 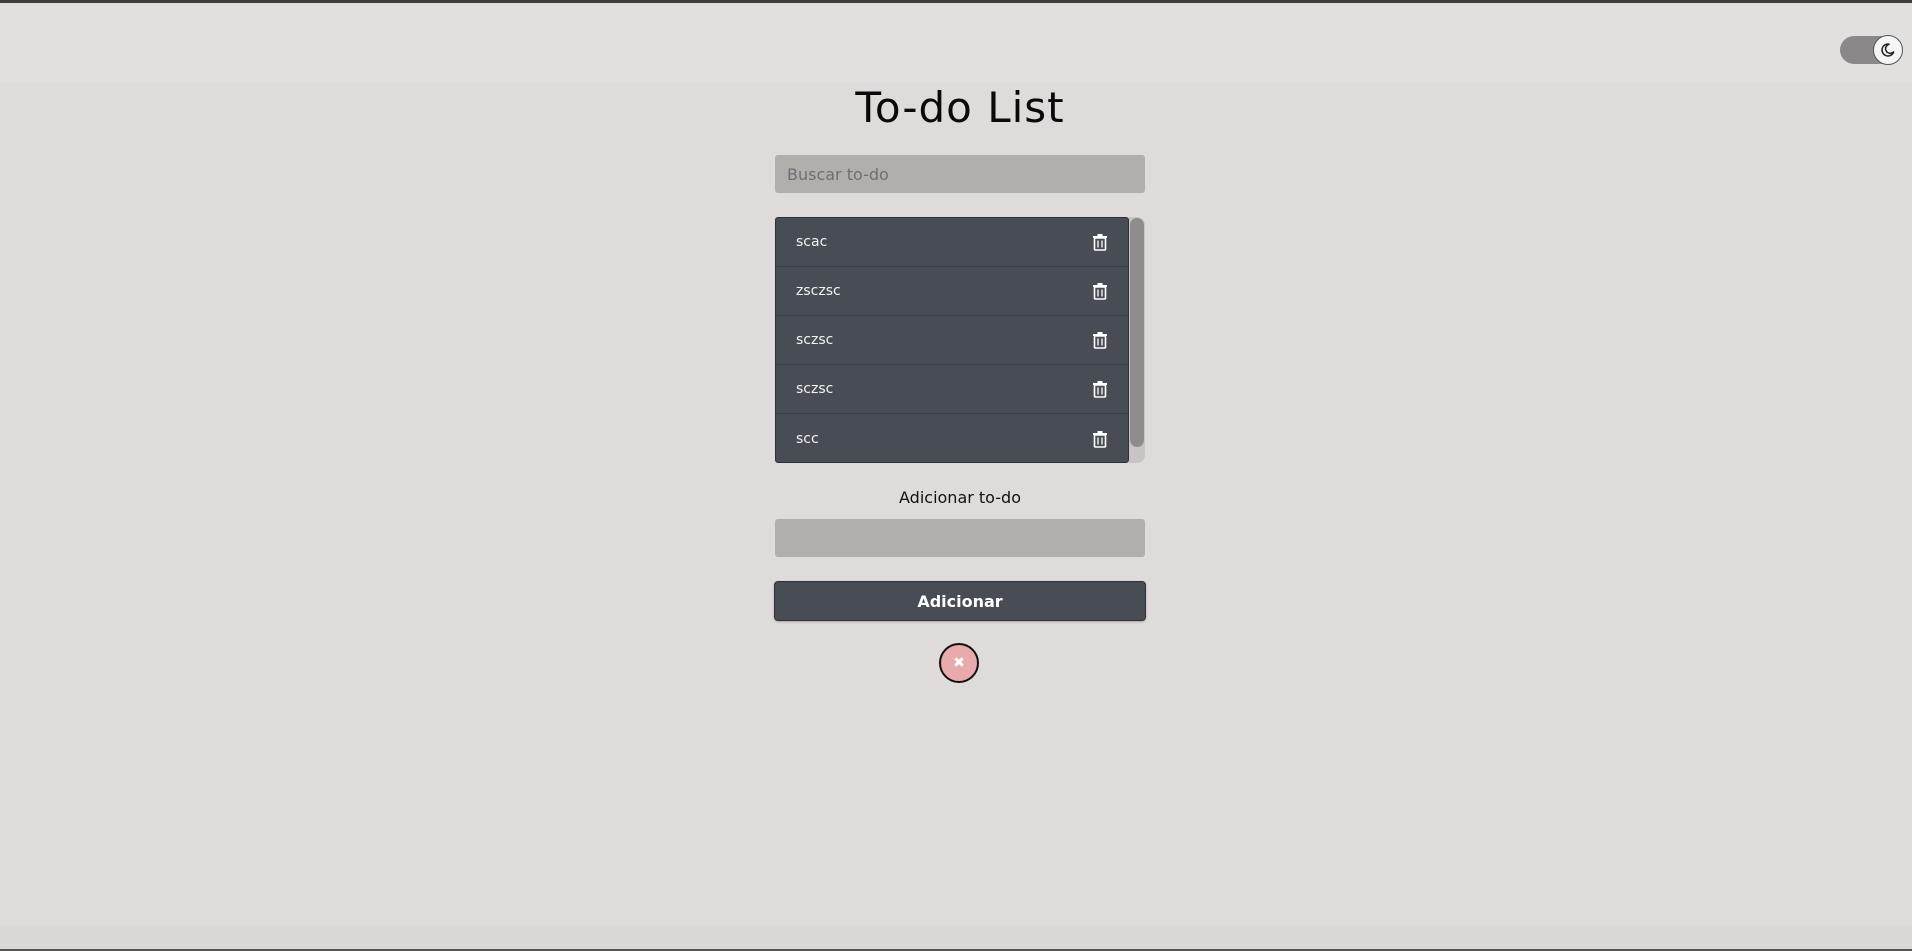 I want to click on scrollbar-thumb, so click(x=1137, y=332).